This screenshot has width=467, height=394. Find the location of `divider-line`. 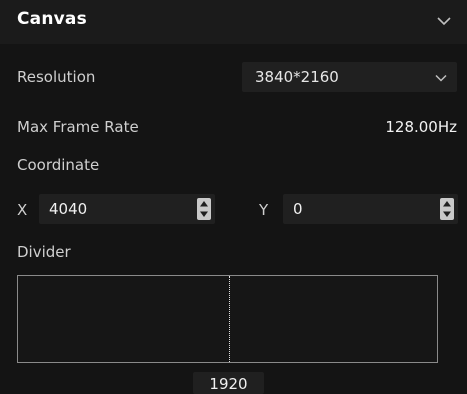

divider-line is located at coordinates (229, 319).